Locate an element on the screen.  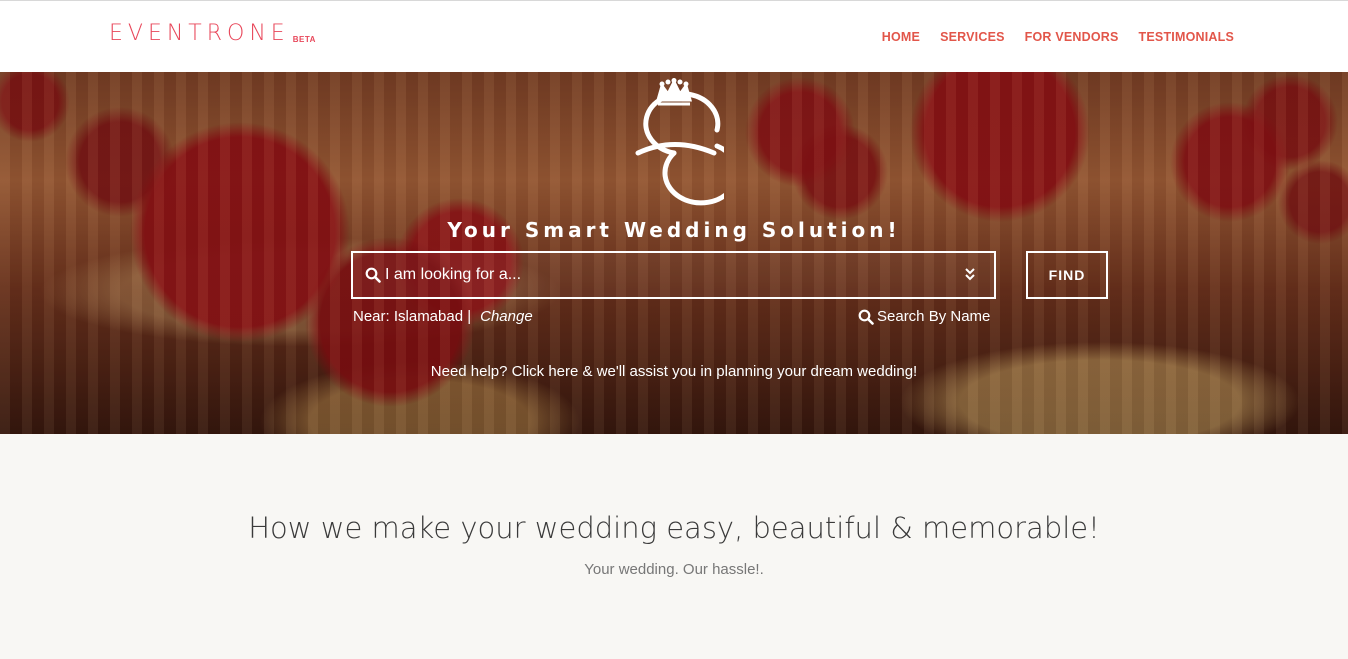
nav-home: HOME is located at coordinates (901, 37).